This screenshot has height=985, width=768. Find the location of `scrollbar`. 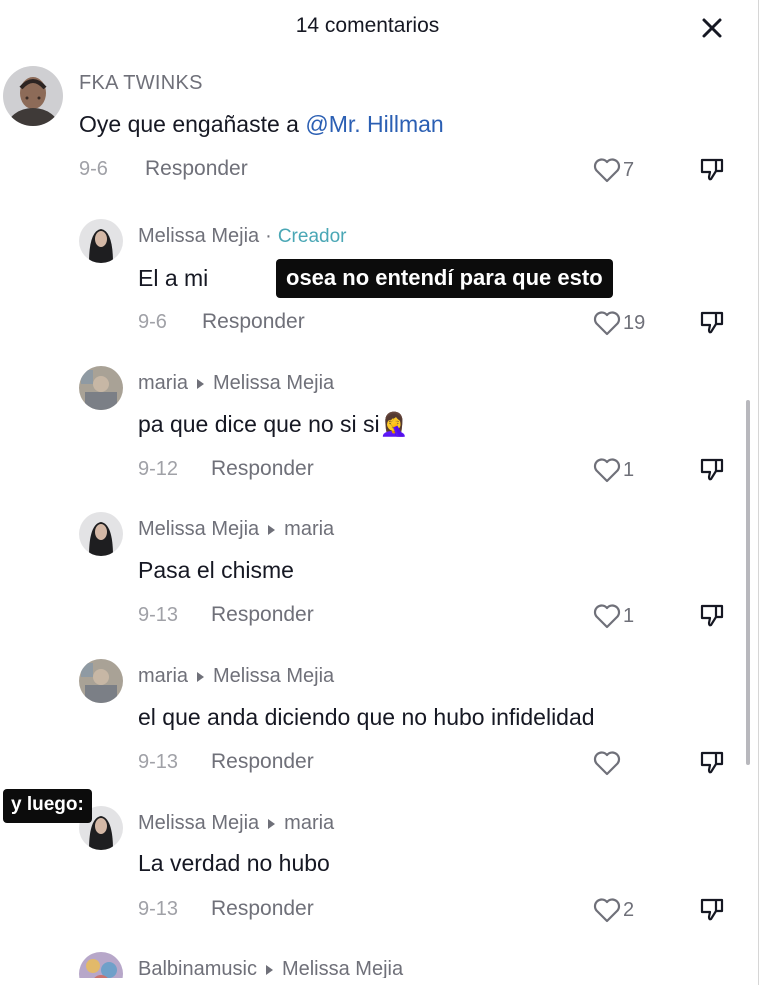

scrollbar is located at coordinates (748, 582).